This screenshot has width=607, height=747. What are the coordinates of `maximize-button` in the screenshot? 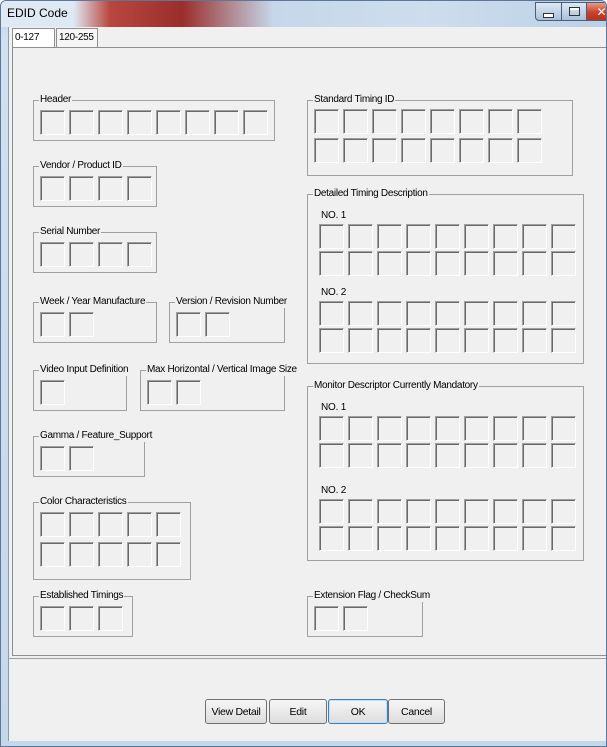 It's located at (573, 11).